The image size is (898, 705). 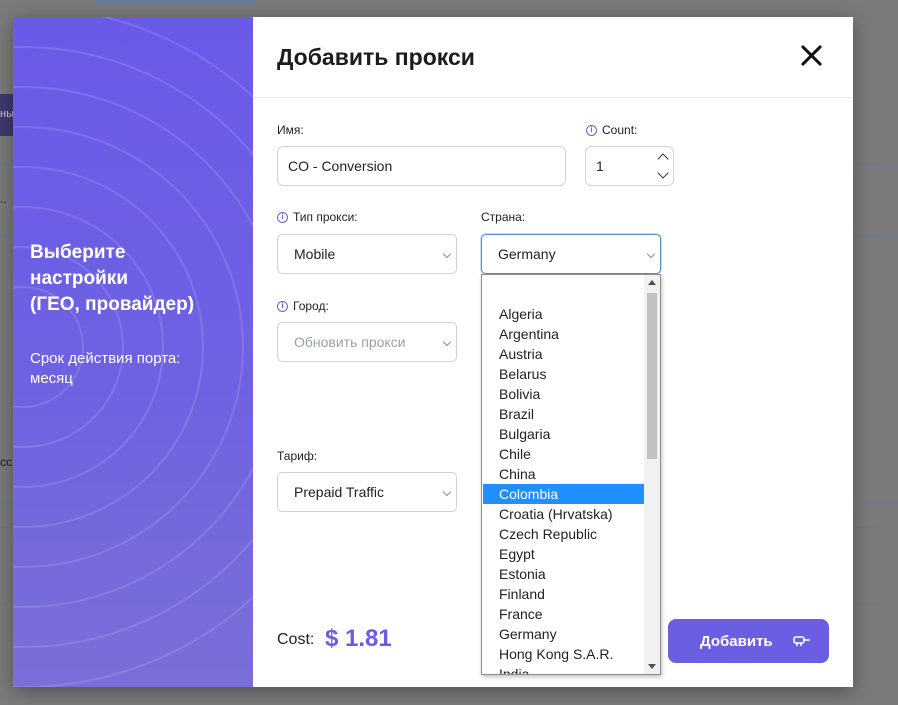 What do you see at coordinates (563, 534) in the screenshot?
I see `country-option: Czech Republic` at bounding box center [563, 534].